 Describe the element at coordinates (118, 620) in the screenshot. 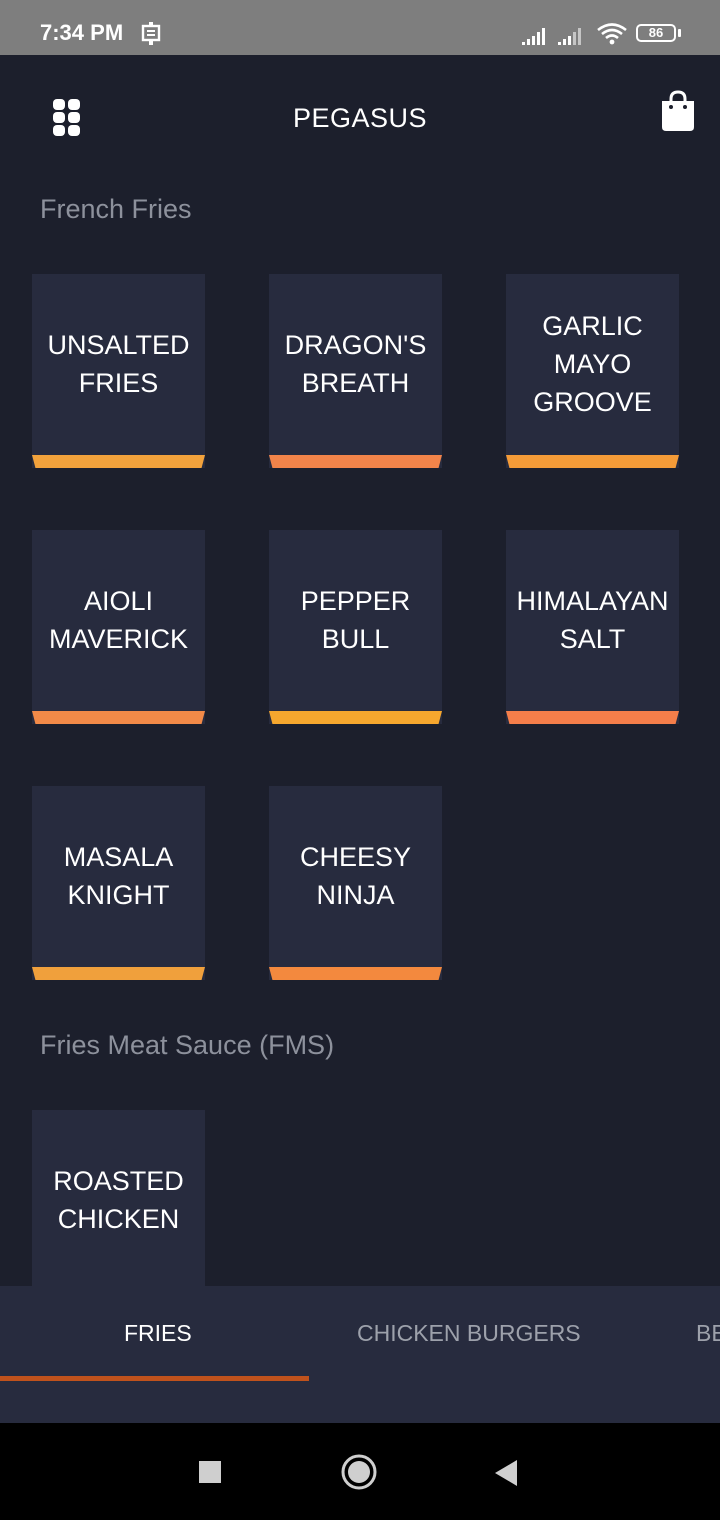

I see `tile-label: AIOLI MAVERICK` at that location.